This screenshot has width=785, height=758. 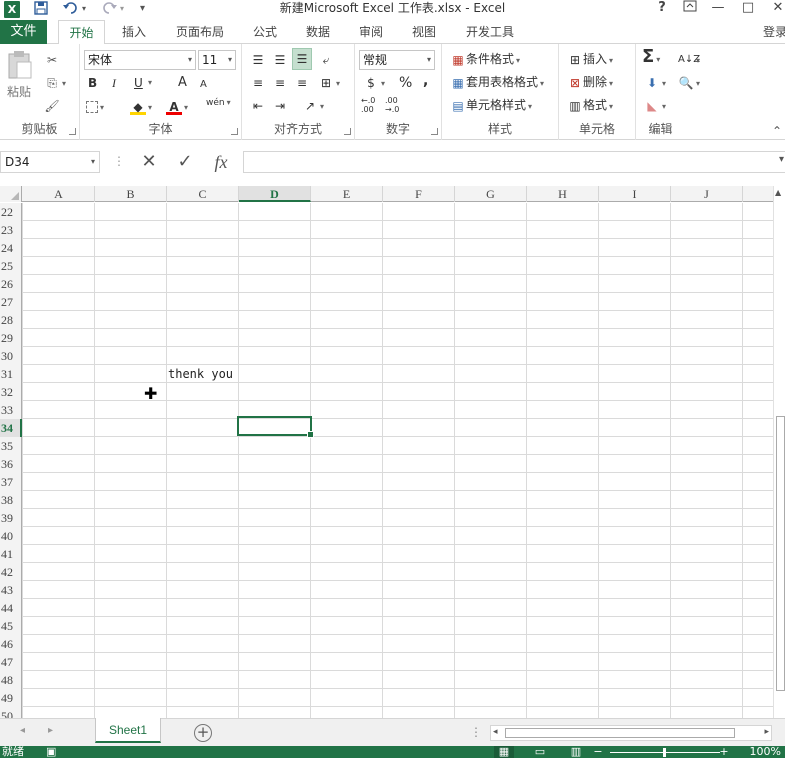 I want to click on align-center-icon: ≡, so click(x=280, y=82).